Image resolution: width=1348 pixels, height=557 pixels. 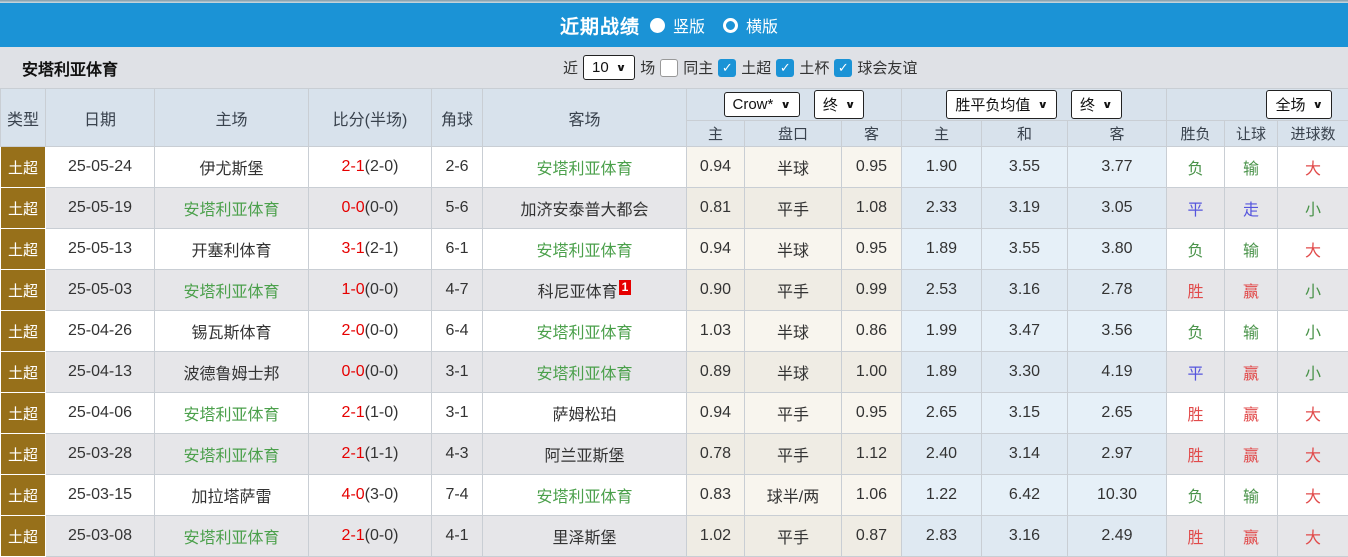 I want to click on friendly-label: 球会友谊, so click(x=887, y=67).